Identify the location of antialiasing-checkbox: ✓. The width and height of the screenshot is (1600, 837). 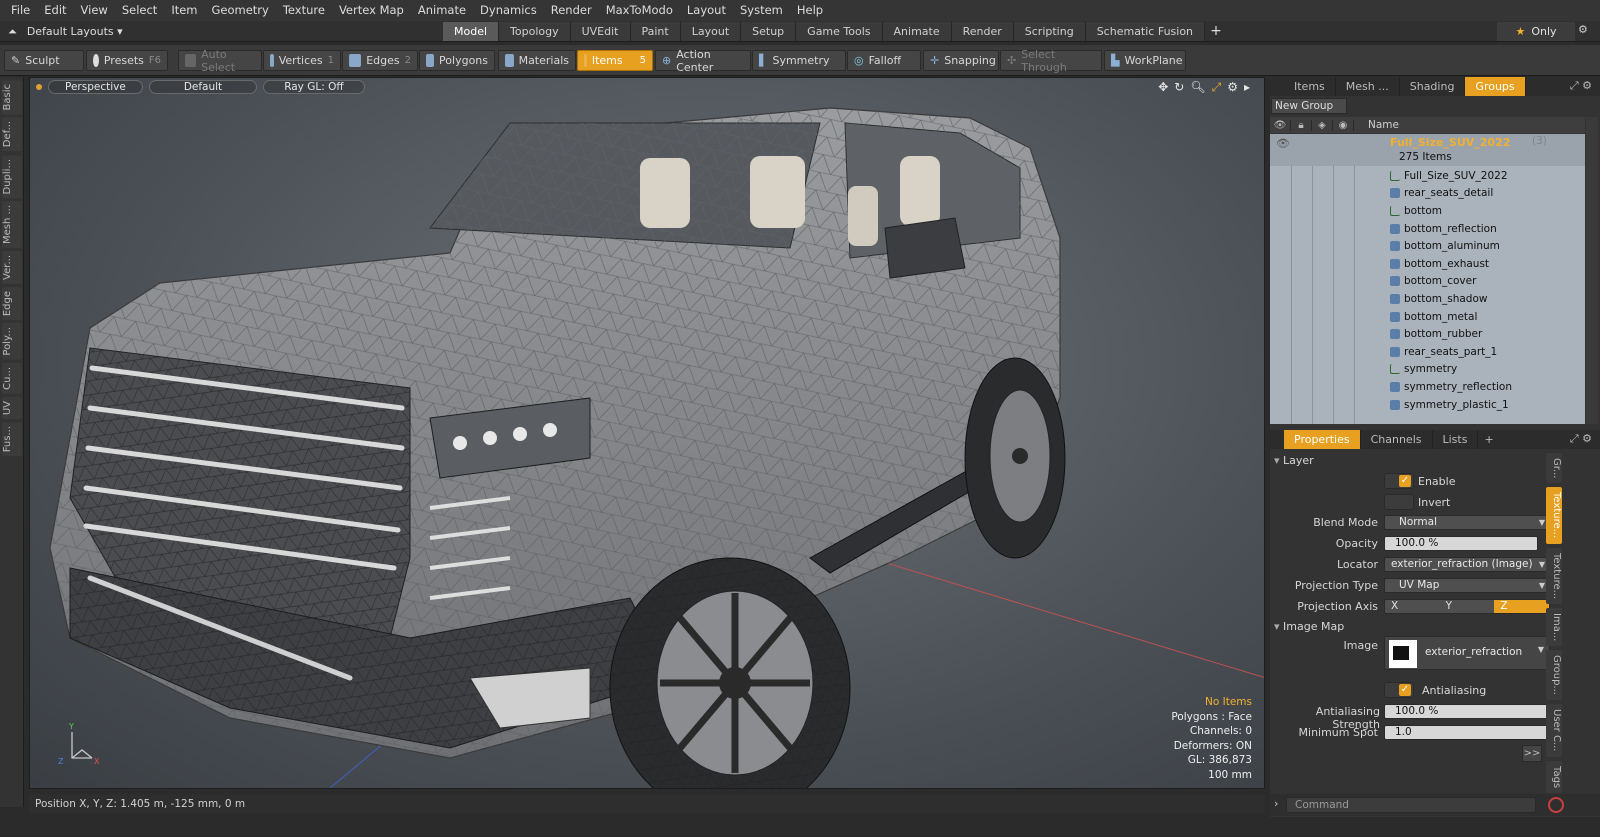
(1399, 690).